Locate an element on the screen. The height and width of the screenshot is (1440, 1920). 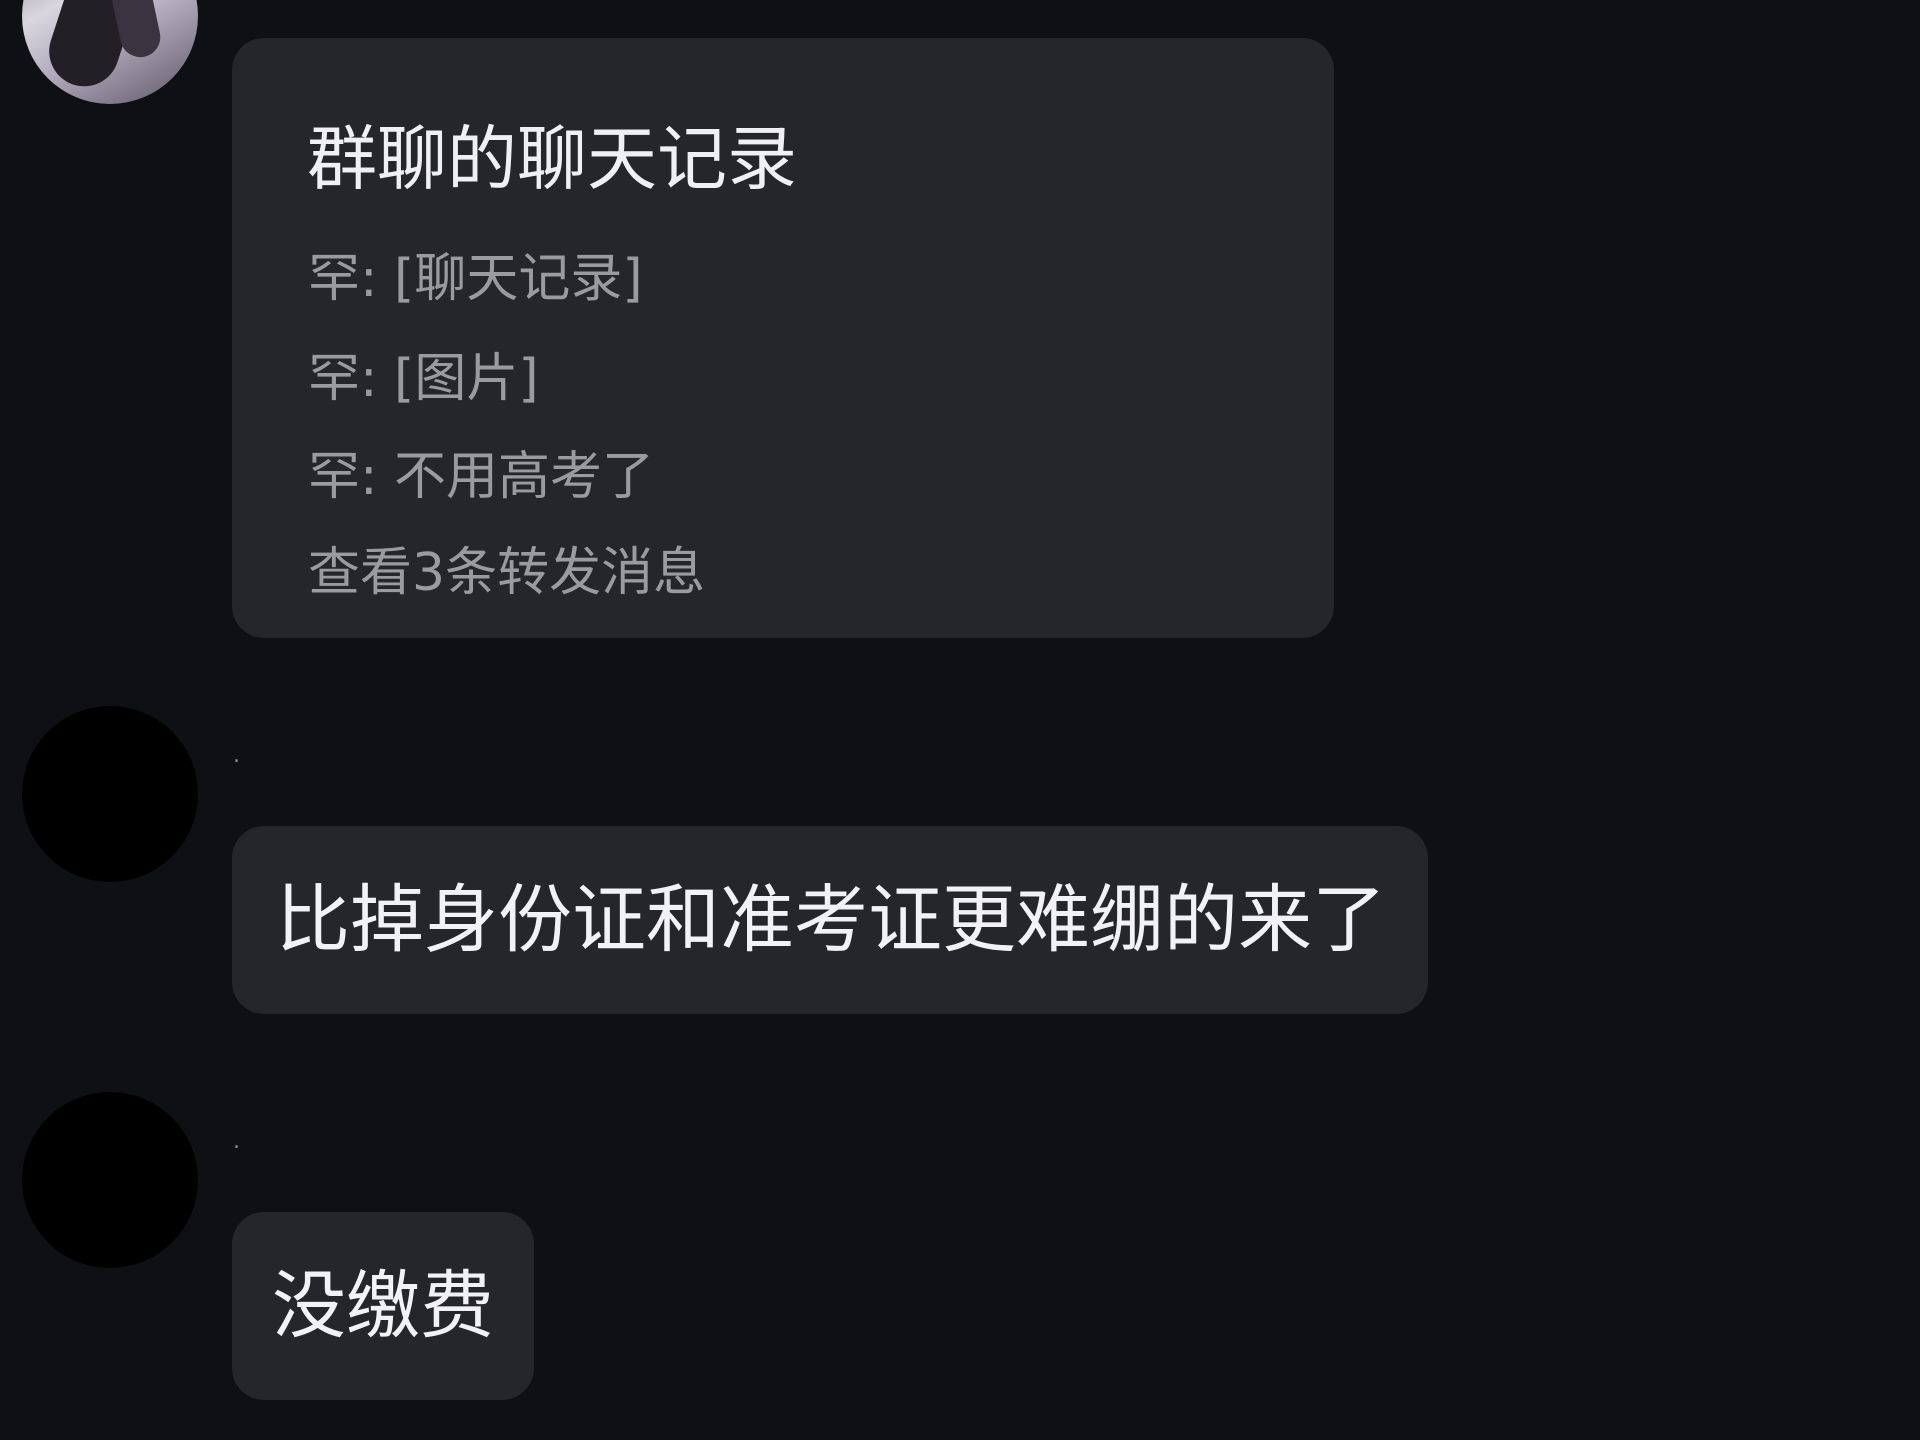
forwarded-chat-preview-line: 罕: [聊天记录] is located at coordinates (475, 279).